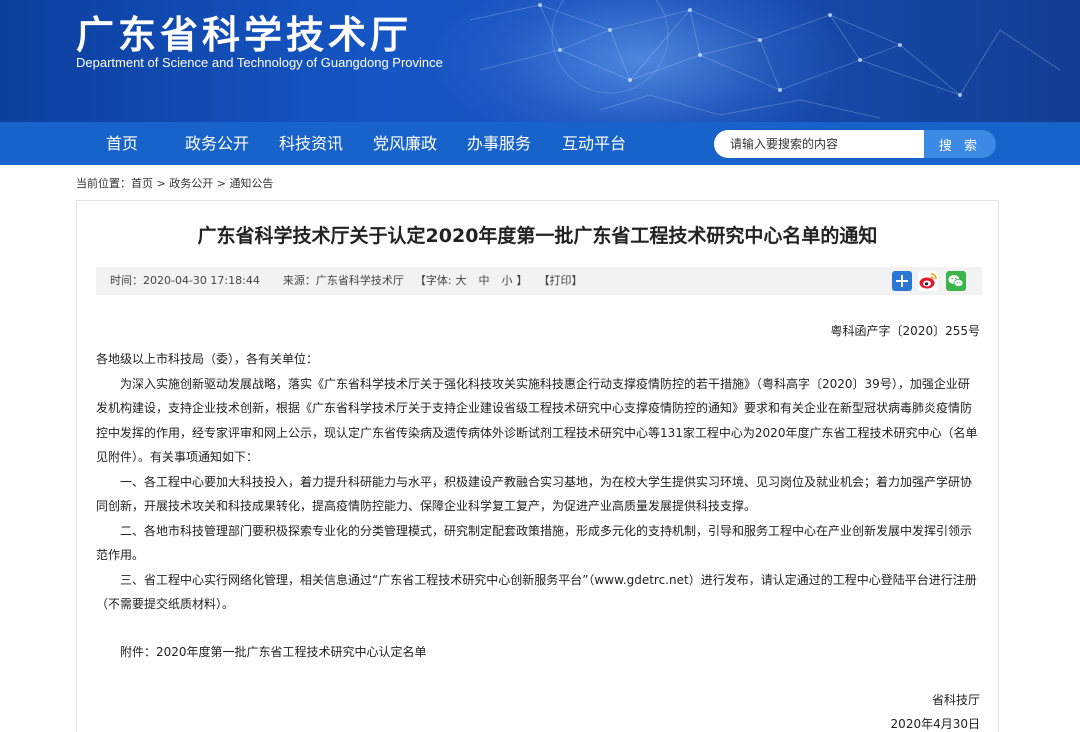  Describe the element at coordinates (499, 143) in the screenshot. I see `nav-item-services: 办事服务` at that location.